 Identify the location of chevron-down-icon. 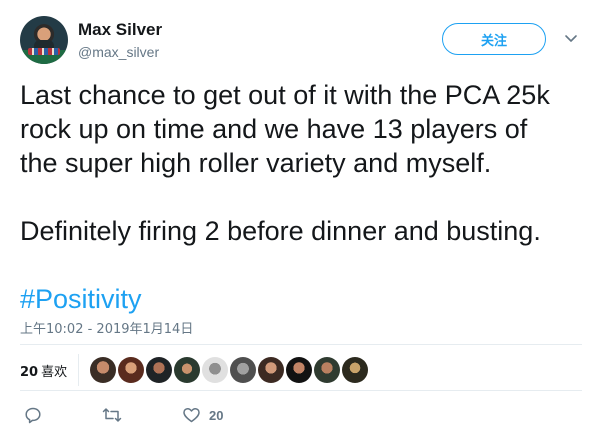
(571, 39).